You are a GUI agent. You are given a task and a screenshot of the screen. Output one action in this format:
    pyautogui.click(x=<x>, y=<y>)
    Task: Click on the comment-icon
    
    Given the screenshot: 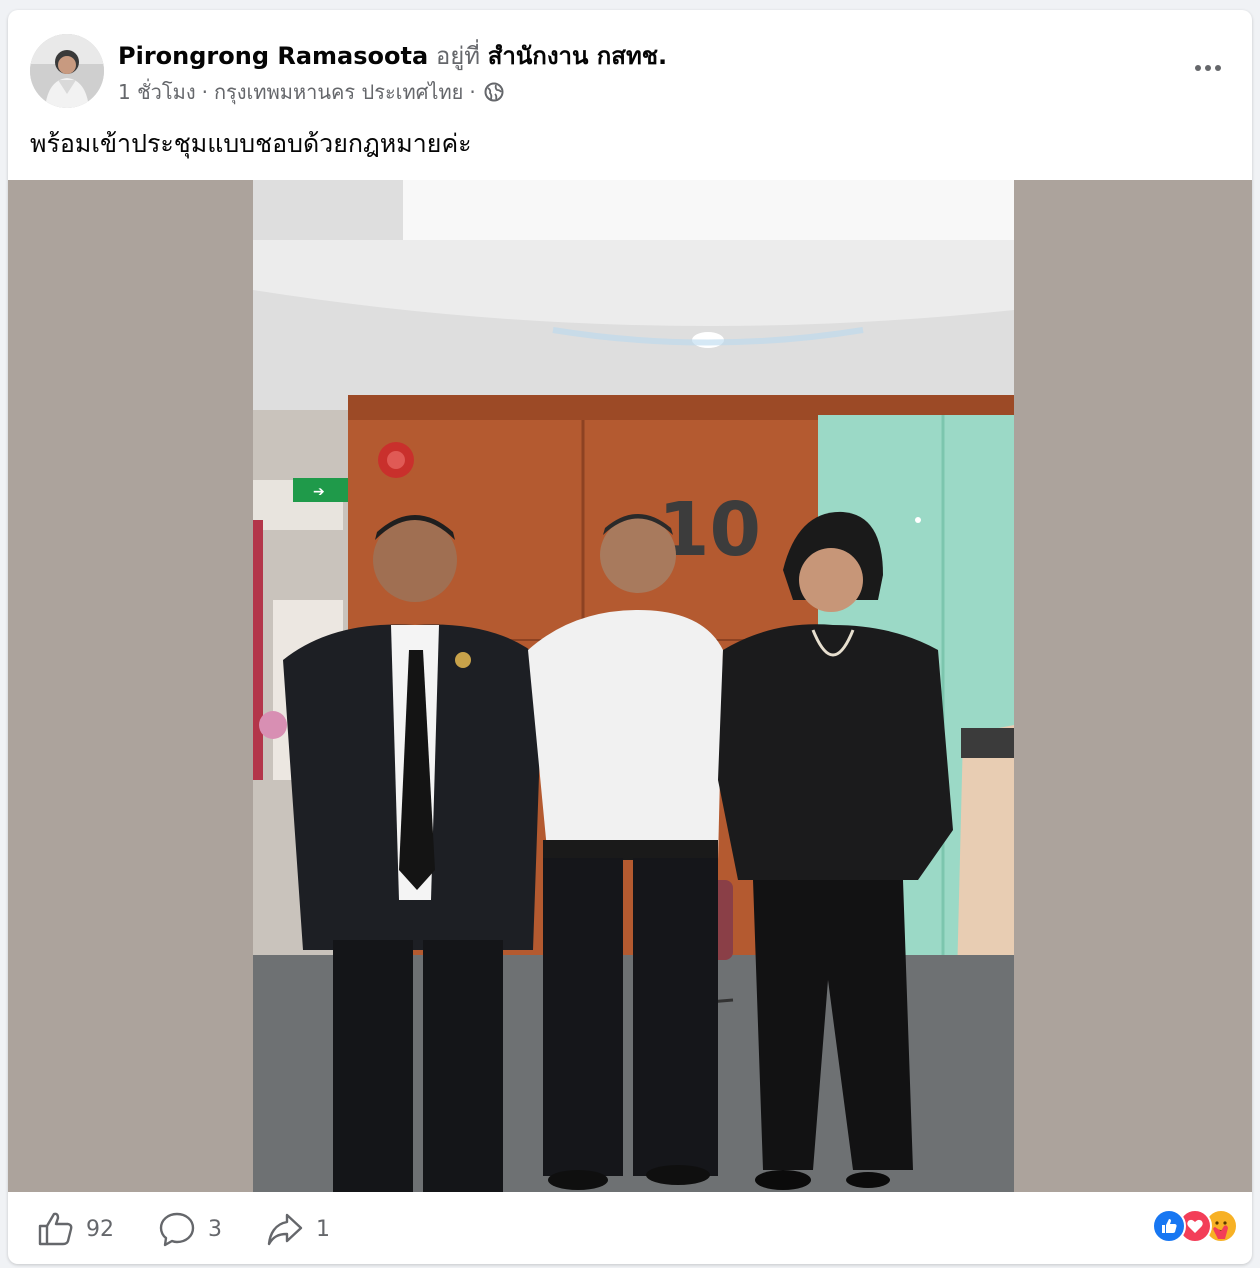 What is the action you would take?
    pyautogui.click(x=177, y=1229)
    